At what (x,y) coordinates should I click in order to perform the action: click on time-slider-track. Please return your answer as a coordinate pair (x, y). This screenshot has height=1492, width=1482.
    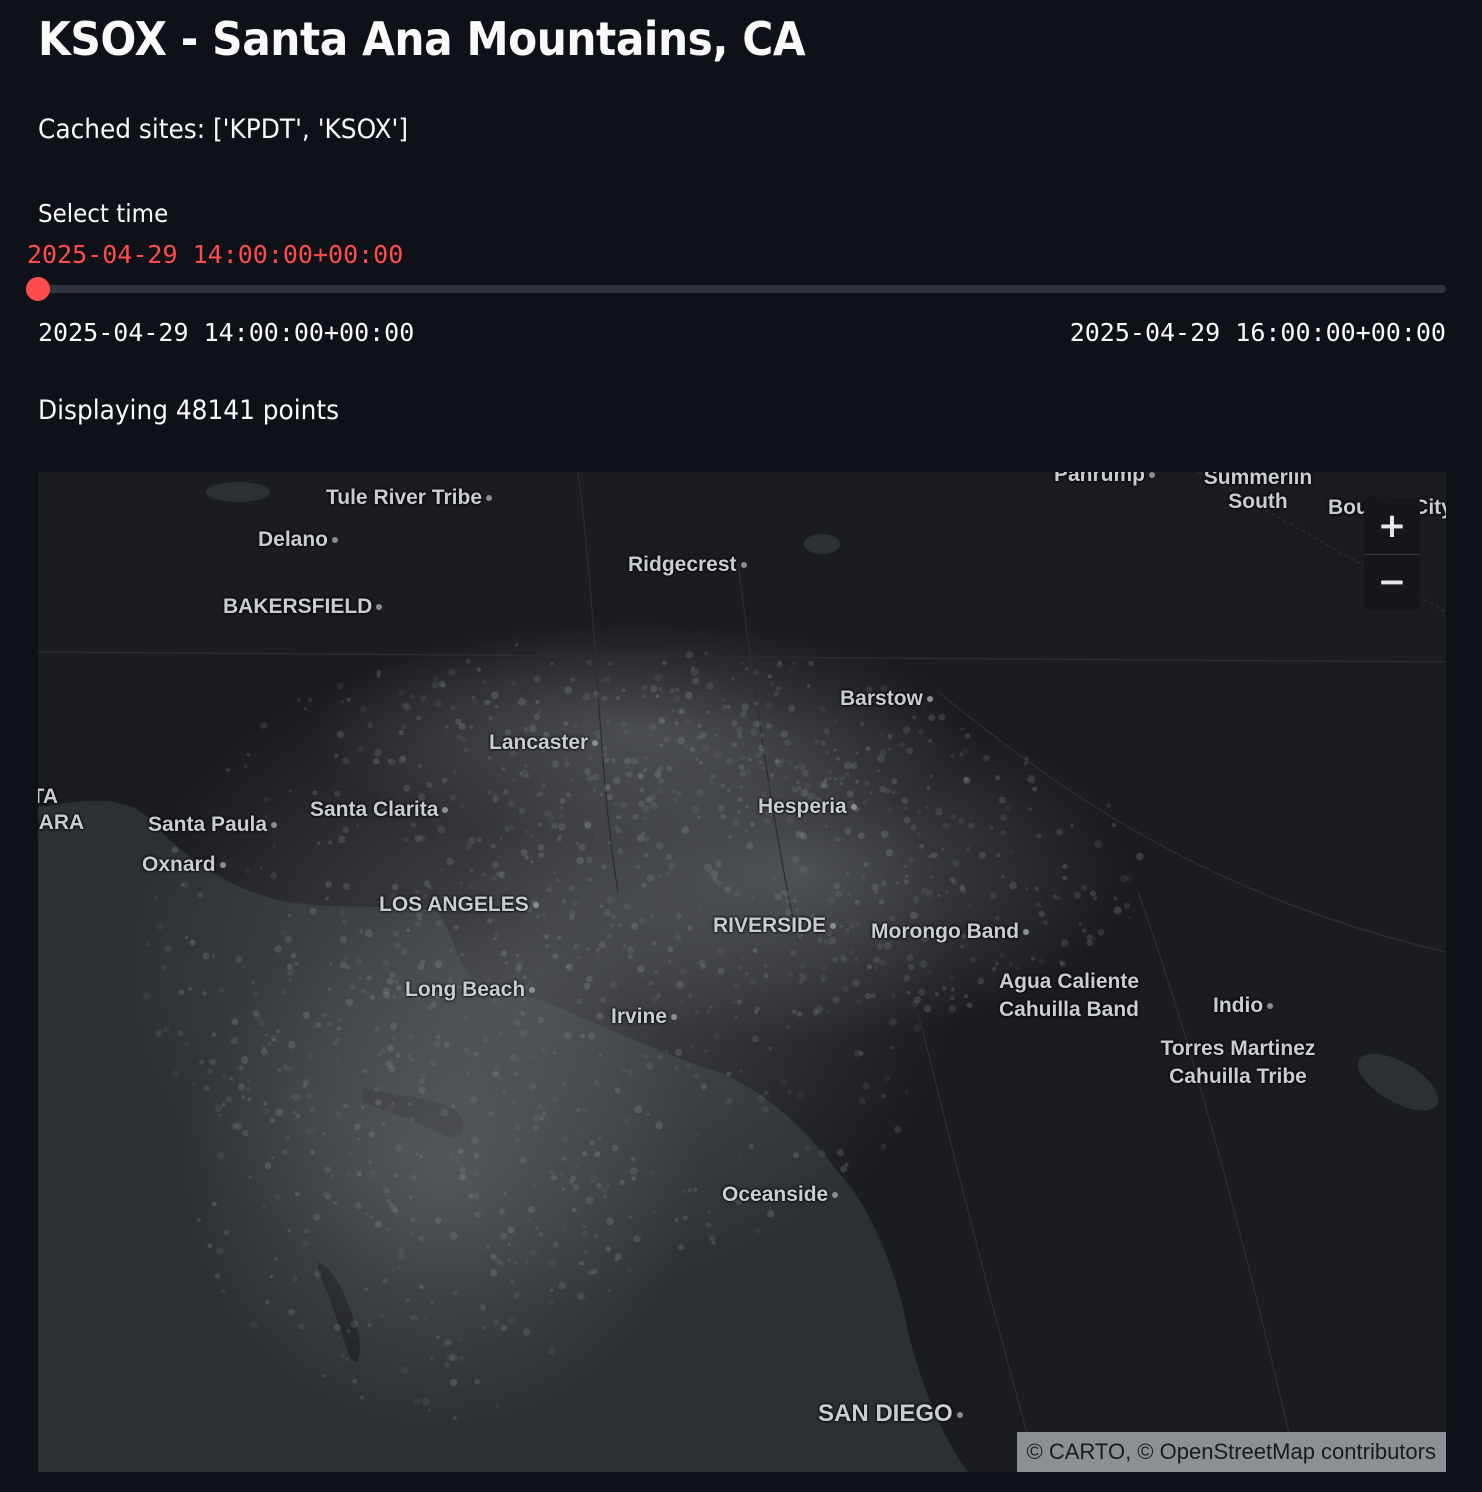
    Looking at the image, I should click on (736, 289).